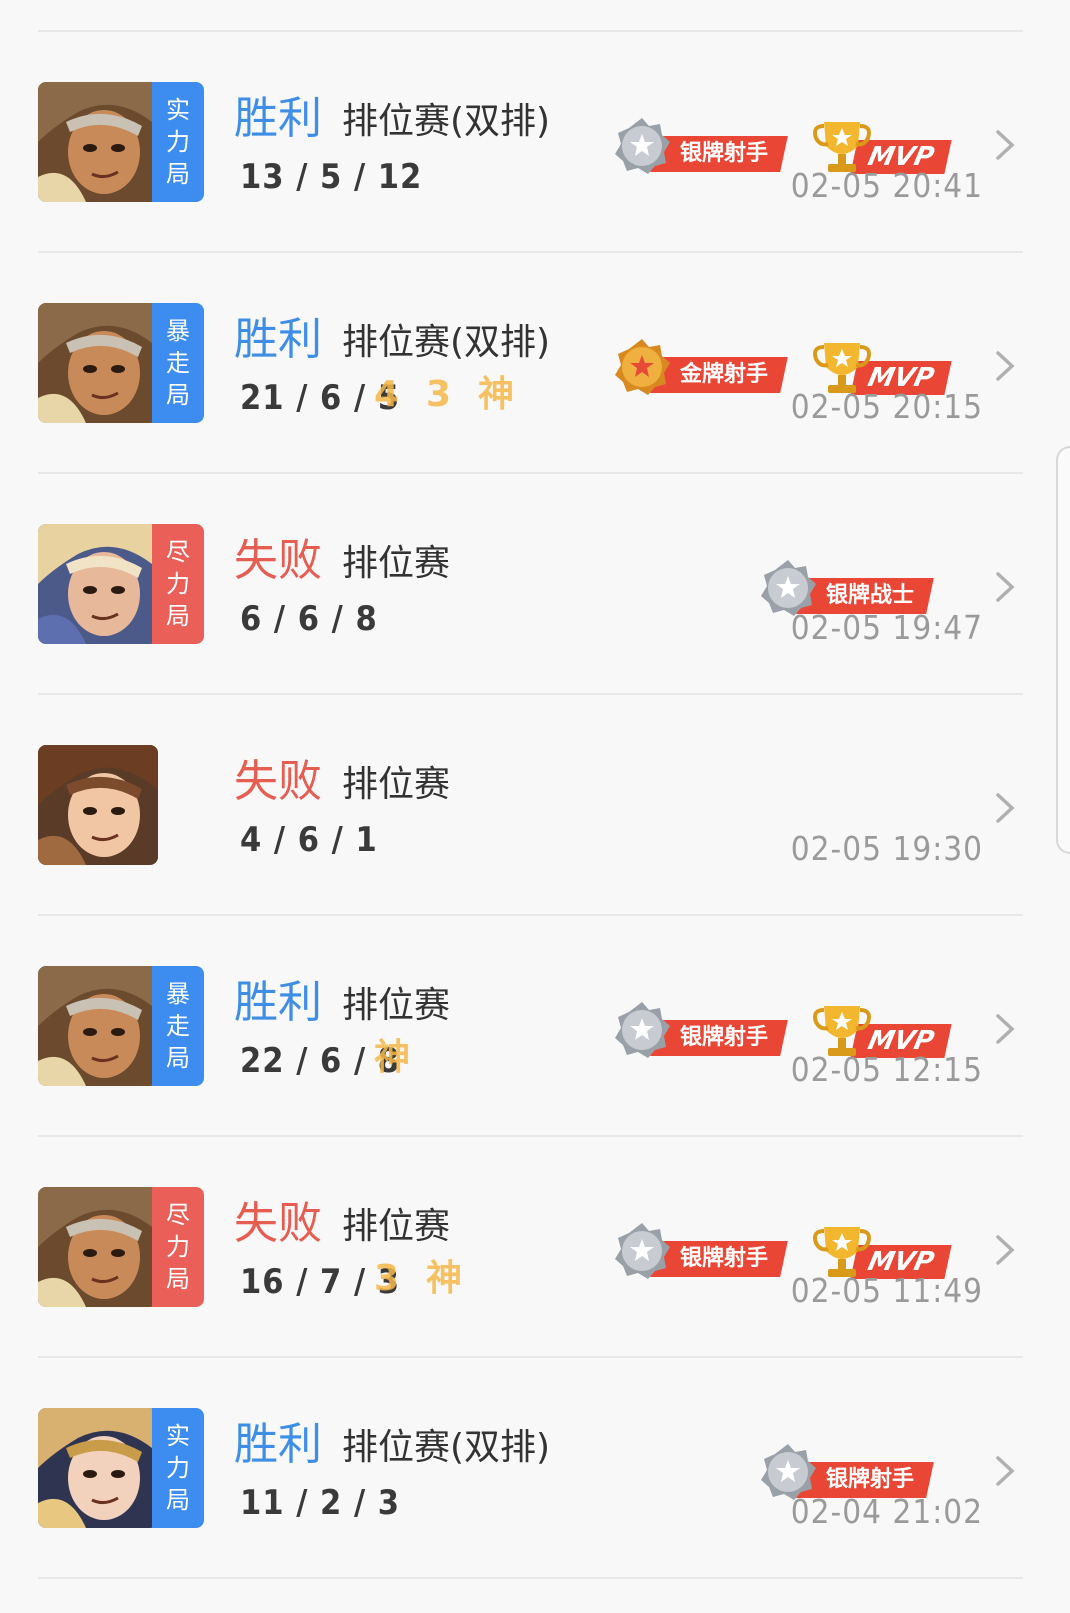 This screenshot has width=1070, height=1613. What do you see at coordinates (886, 406) in the screenshot?
I see `match-time: 02-05 20:15` at bounding box center [886, 406].